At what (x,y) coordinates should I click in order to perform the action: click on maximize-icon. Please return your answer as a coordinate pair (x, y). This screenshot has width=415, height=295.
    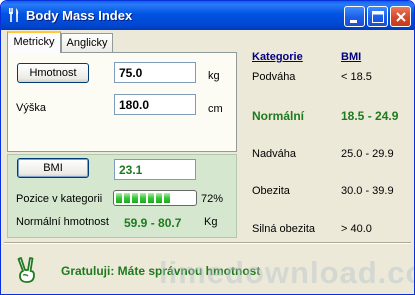
    Looking at the image, I should click on (378, 17).